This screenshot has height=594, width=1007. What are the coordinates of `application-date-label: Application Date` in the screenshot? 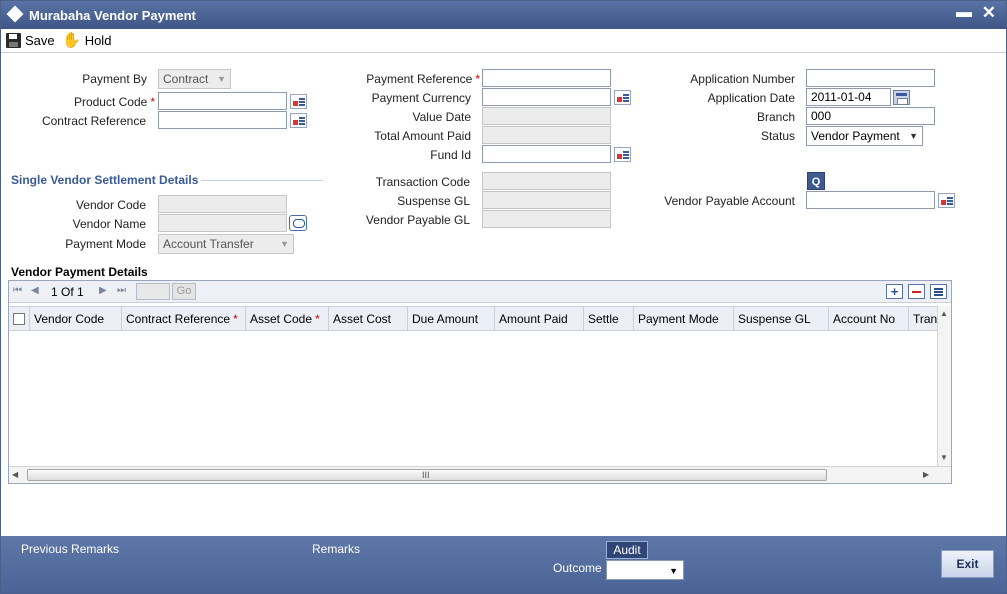 It's located at (751, 98).